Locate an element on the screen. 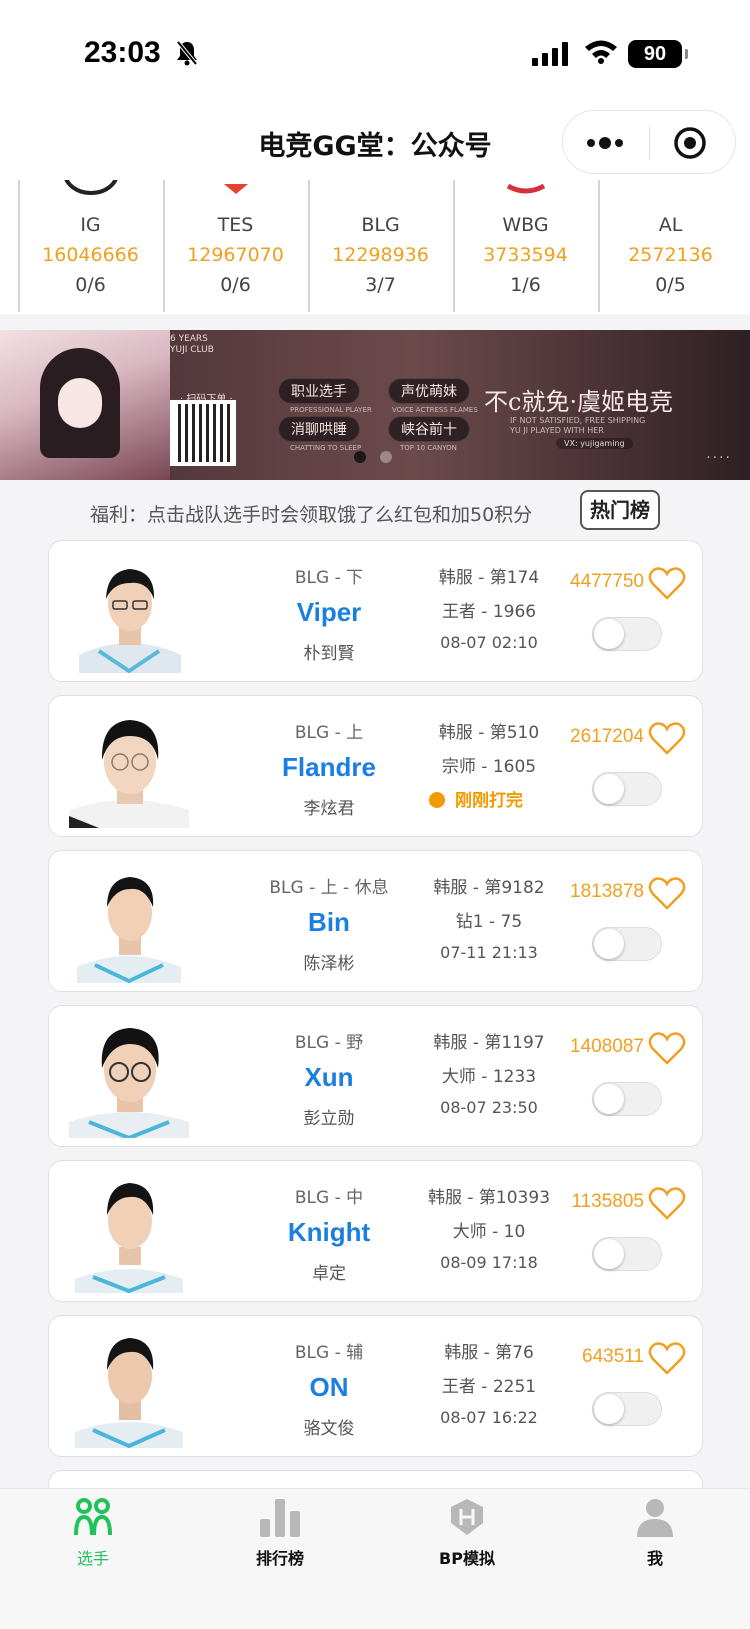 This screenshot has height=1629, width=750. player-server-rank: 韩服 - 第9182 is located at coordinates (489, 888).